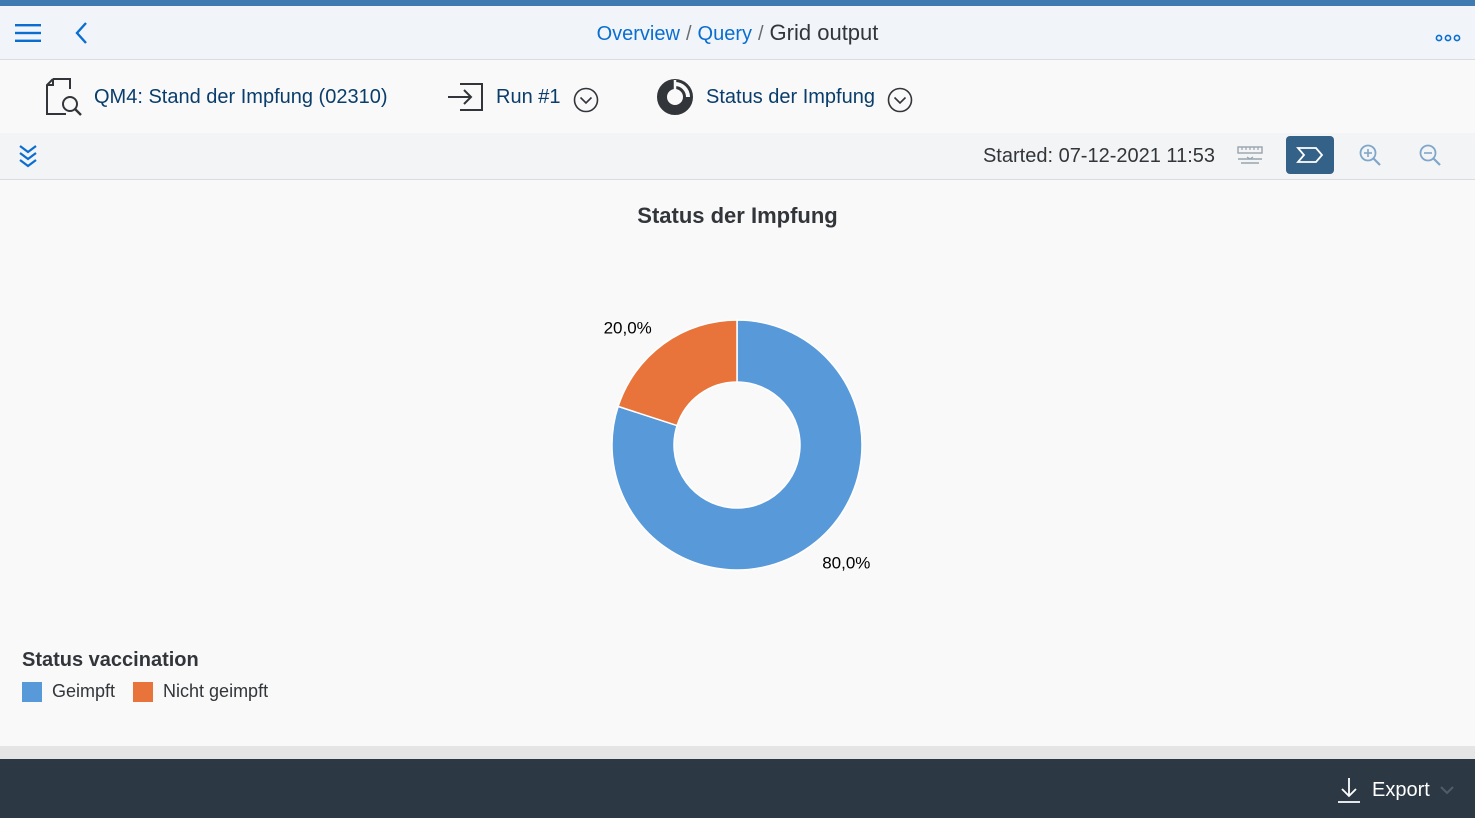 This screenshot has height=818, width=1475. I want to click on chevron-down-icon, so click(1447, 790).